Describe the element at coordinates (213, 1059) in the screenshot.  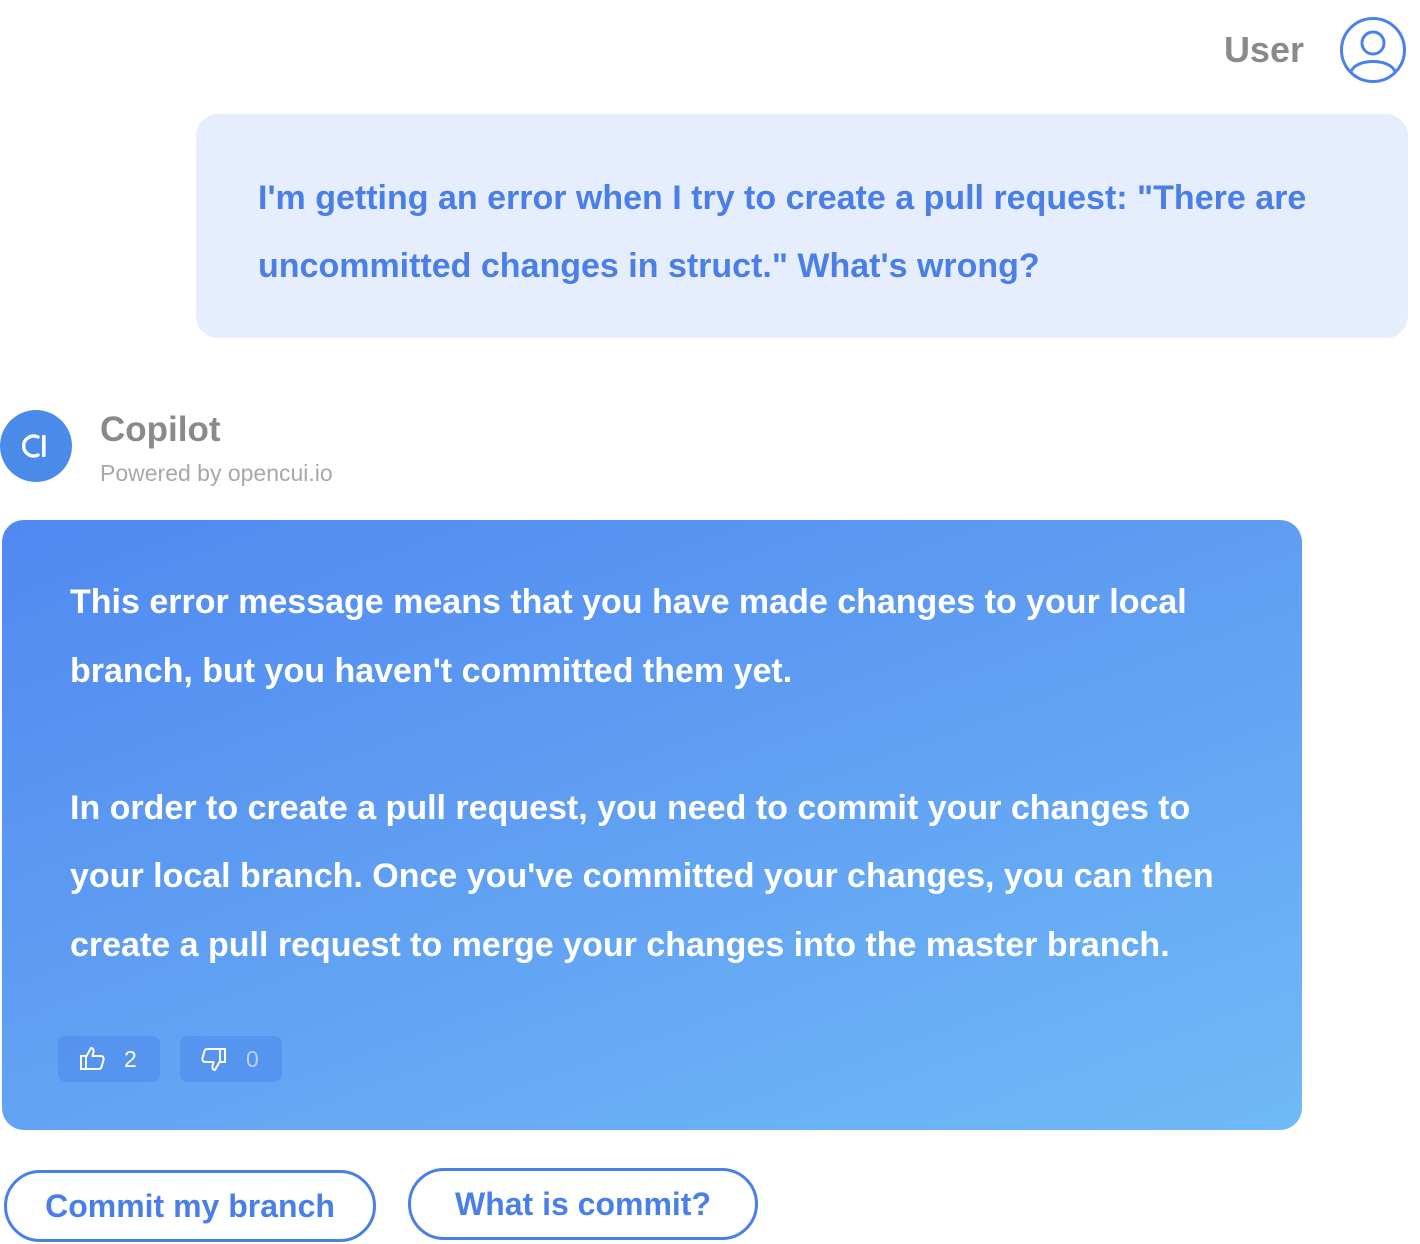
I see `thumbs-down-icon` at that location.